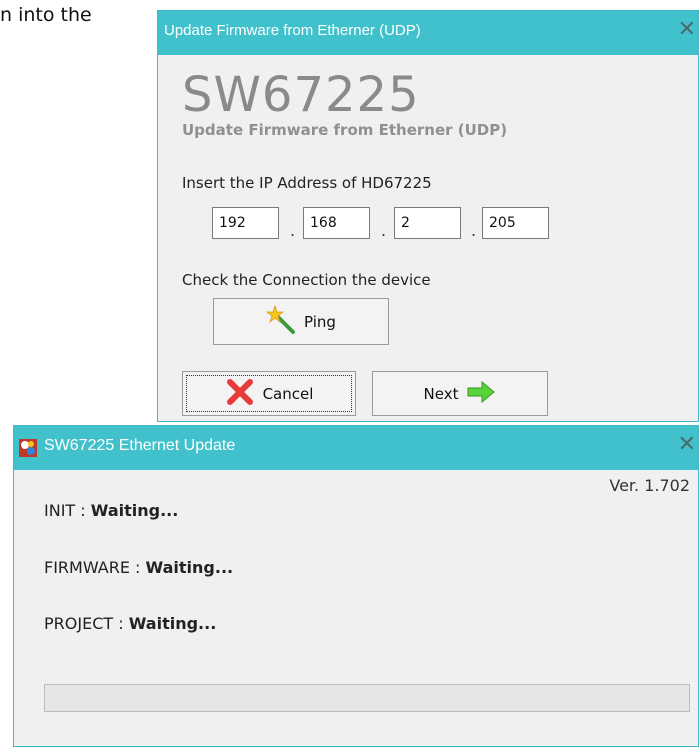 The image size is (699, 747). Describe the element at coordinates (301, 321) in the screenshot. I see `ping-button: Ping` at that location.